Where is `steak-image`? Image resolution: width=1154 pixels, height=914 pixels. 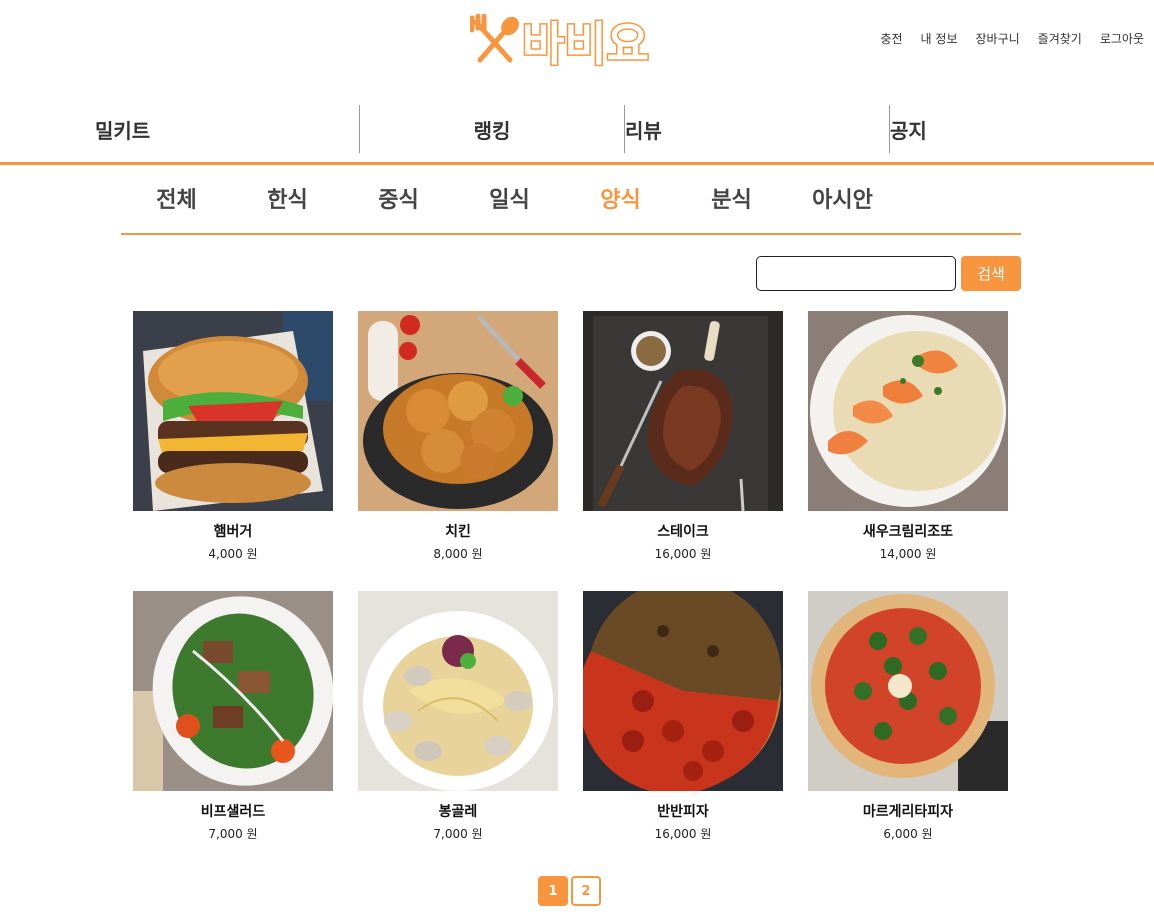
steak-image is located at coordinates (683, 411).